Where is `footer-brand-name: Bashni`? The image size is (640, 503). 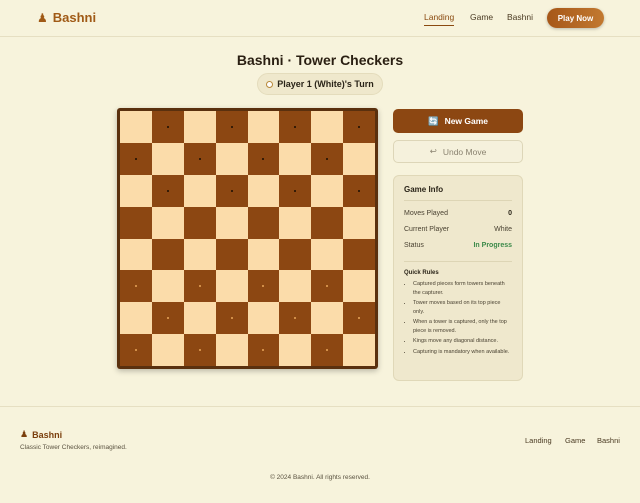 footer-brand-name: Bashni is located at coordinates (47, 434).